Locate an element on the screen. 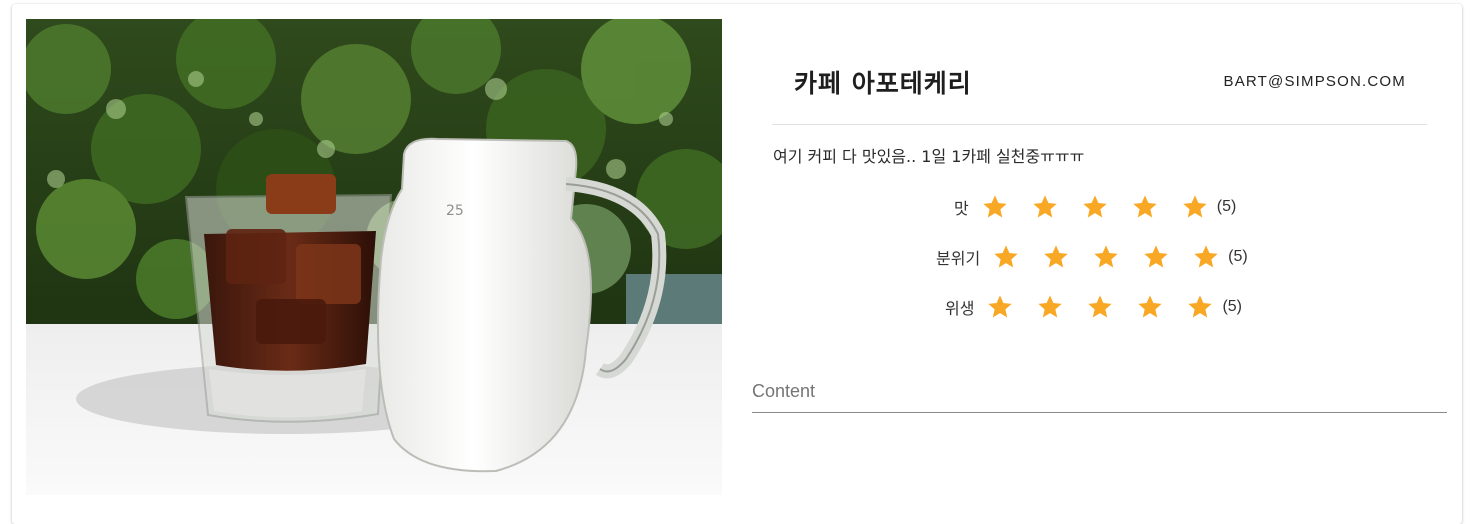 The width and height of the screenshot is (1472, 524). rating-count-atmosphere: (5) is located at coordinates (1238, 256).